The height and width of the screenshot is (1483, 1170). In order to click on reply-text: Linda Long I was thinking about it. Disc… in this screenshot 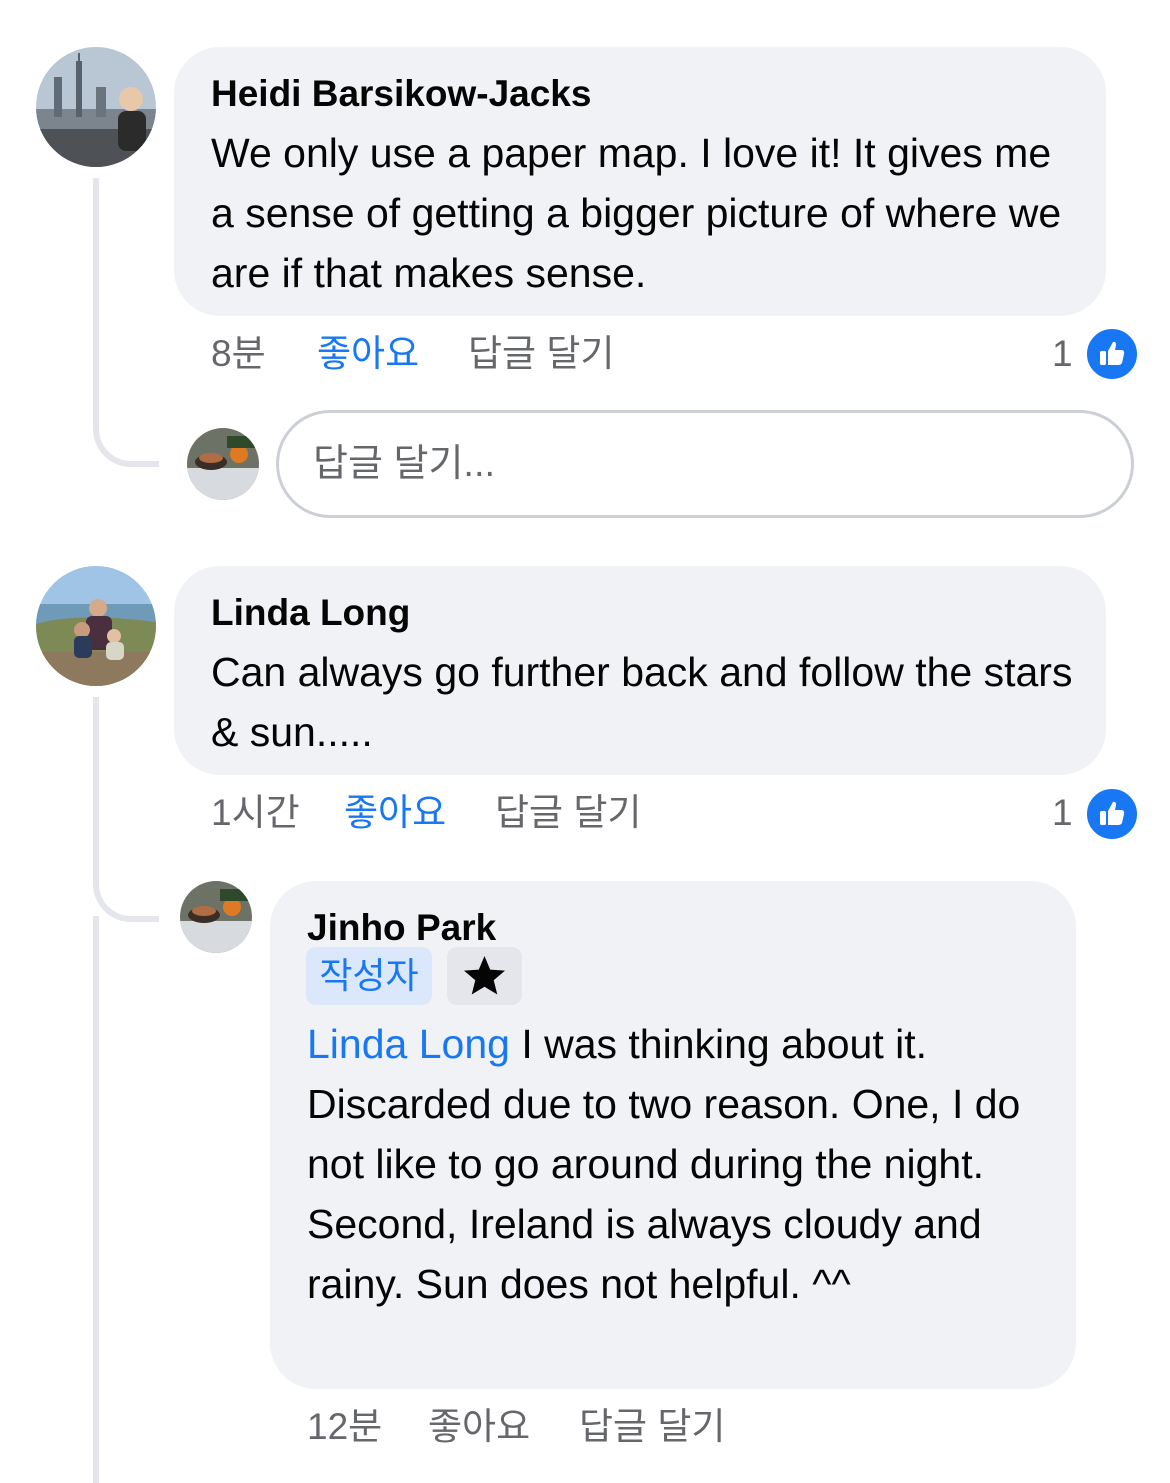, I will do `click(679, 1164)`.